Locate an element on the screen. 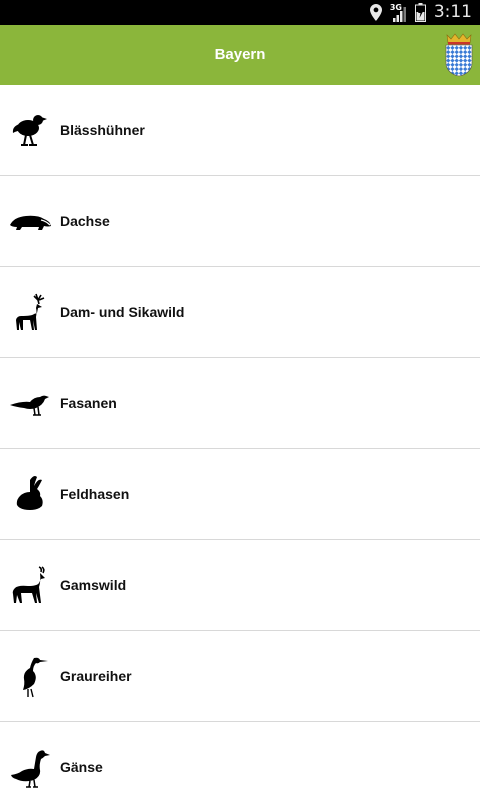 Image resolution: width=480 pixels, height=800 pixels. list-item-label: Feldhasen is located at coordinates (95, 494).